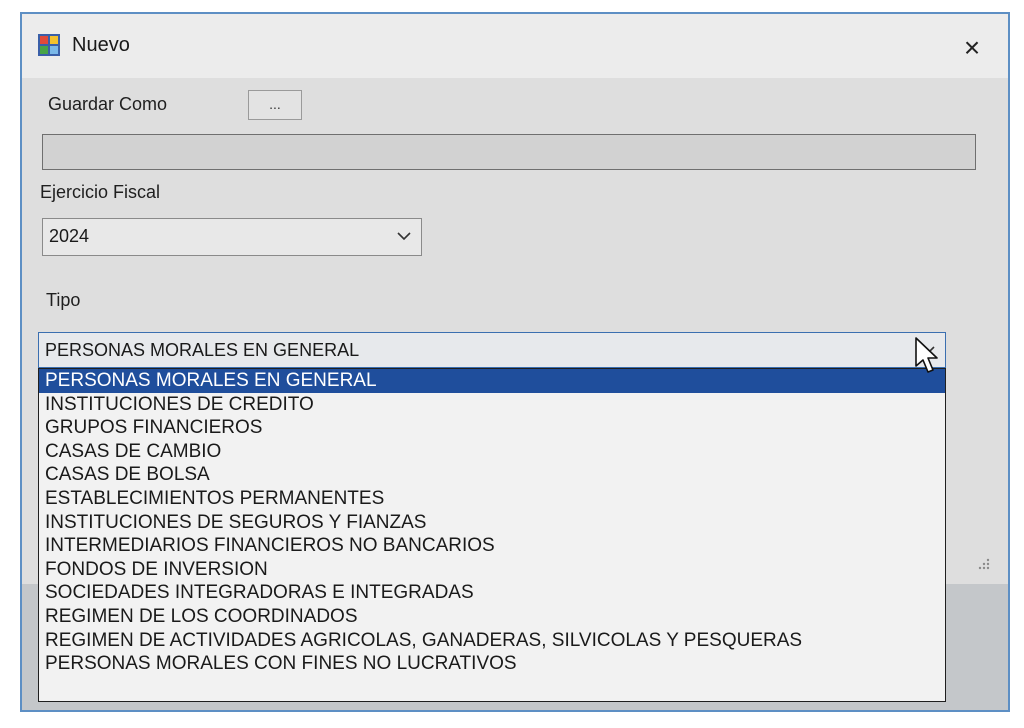  What do you see at coordinates (492, 428) in the screenshot?
I see `type-option: GRUPOS FINANCIEROS` at bounding box center [492, 428].